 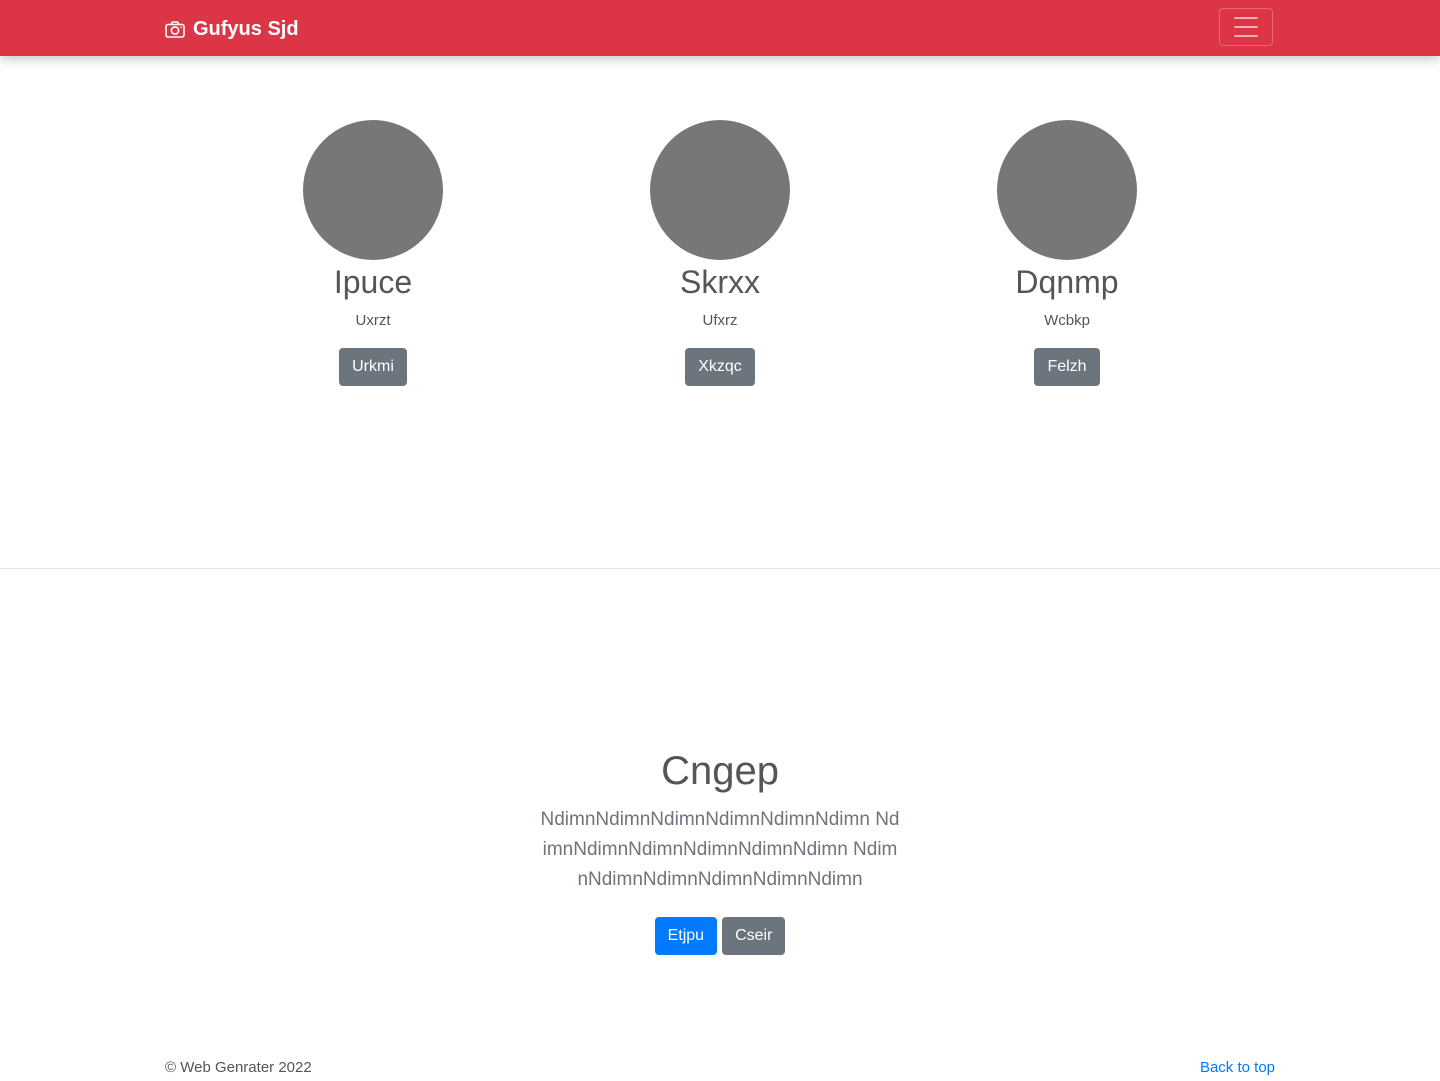 What do you see at coordinates (1067, 320) in the screenshot?
I see `person-description: Wcbkp` at bounding box center [1067, 320].